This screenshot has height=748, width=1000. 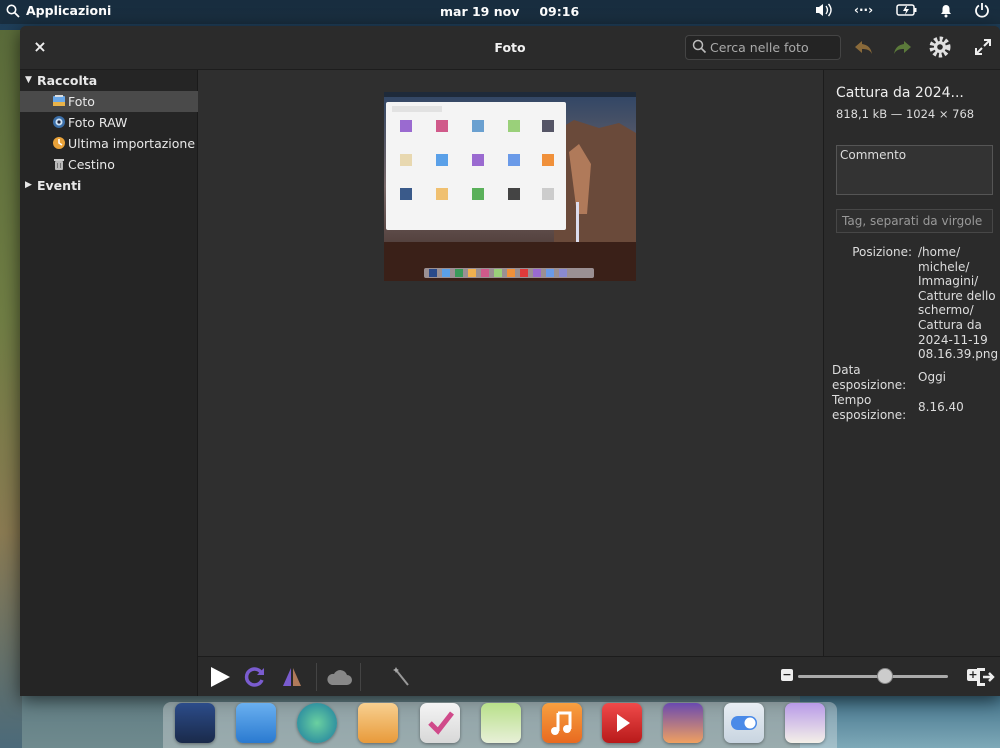 I want to click on settings-gear-icon, so click(x=940, y=47).